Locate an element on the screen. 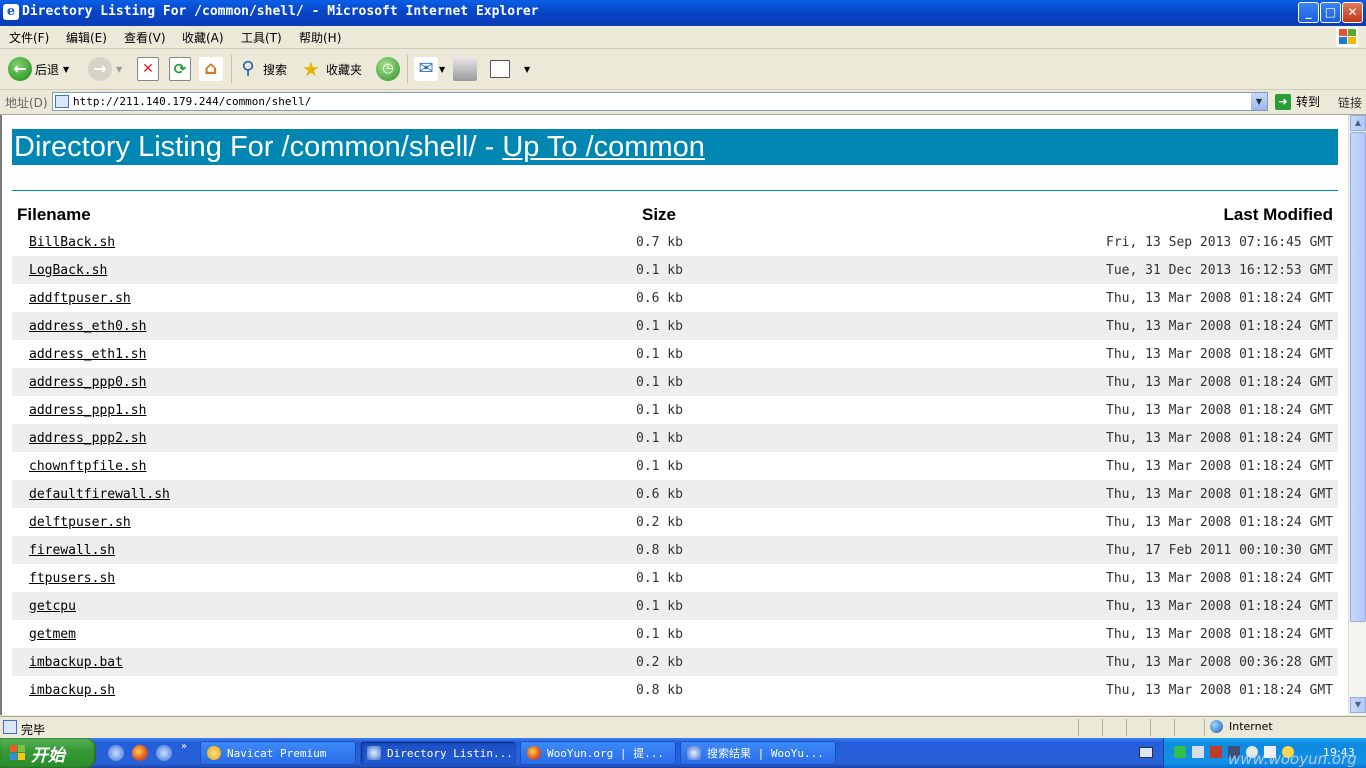 The image size is (1366, 768). vertical-scrollbar: ▲ ▼ is located at coordinates (1357, 415).